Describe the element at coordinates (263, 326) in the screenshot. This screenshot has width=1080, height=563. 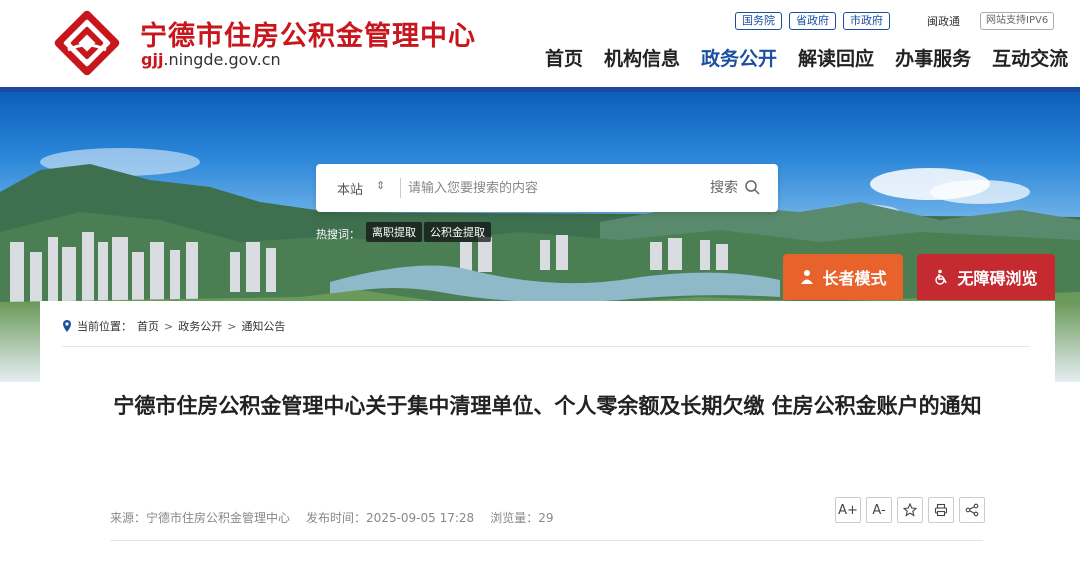
I see `breadcrumb-notices: 通知公告` at that location.